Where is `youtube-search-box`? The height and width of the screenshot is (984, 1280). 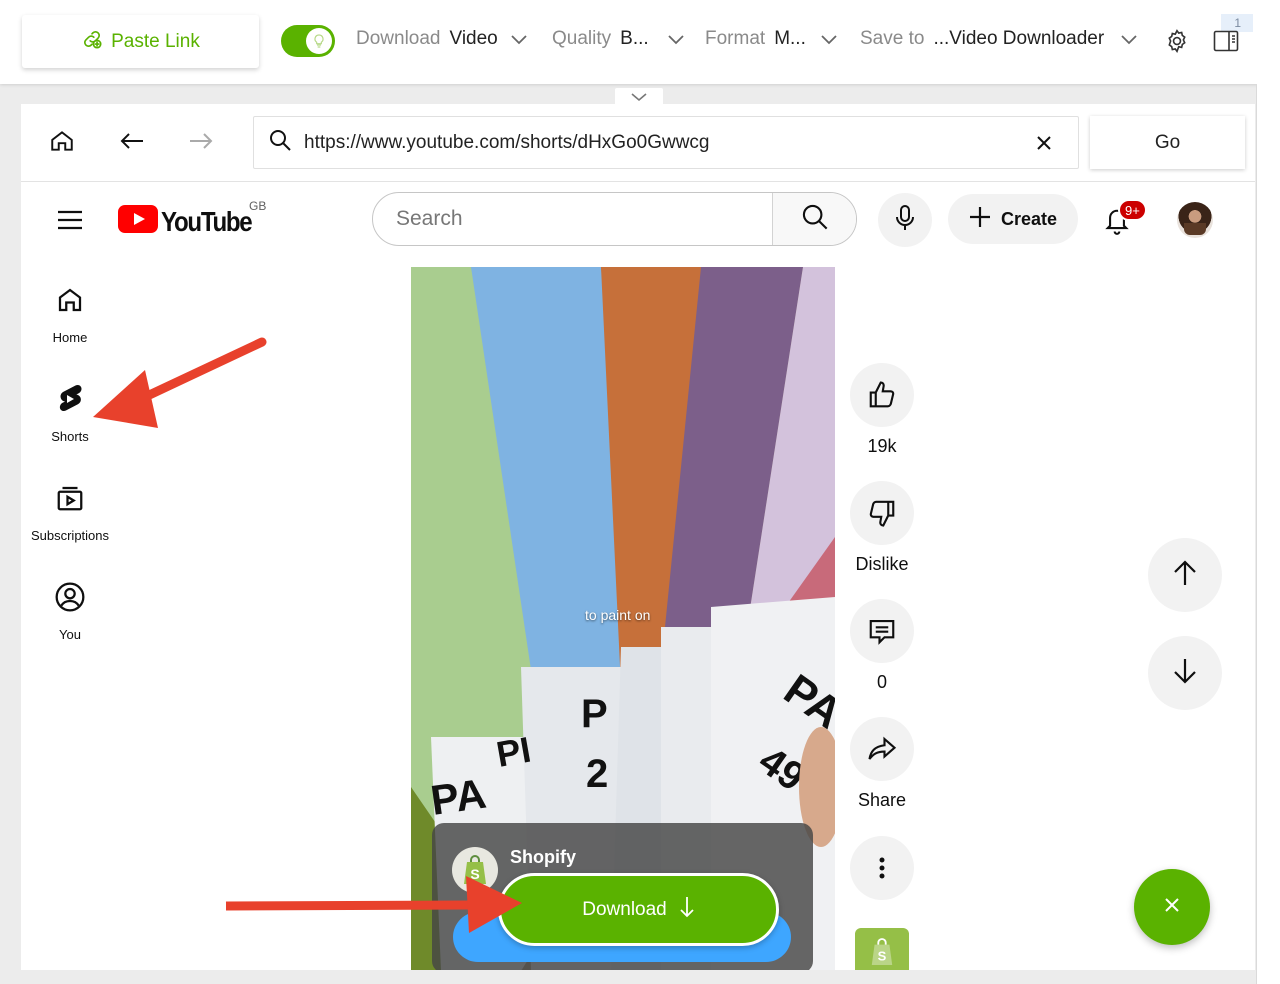 youtube-search-box is located at coordinates (614, 219).